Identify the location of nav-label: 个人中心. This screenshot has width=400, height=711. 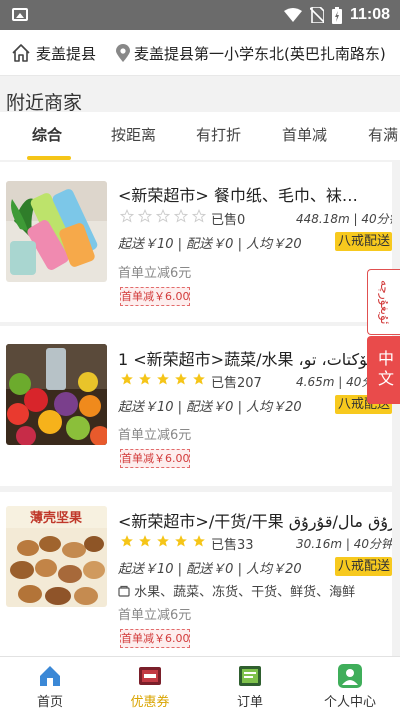
(349, 702).